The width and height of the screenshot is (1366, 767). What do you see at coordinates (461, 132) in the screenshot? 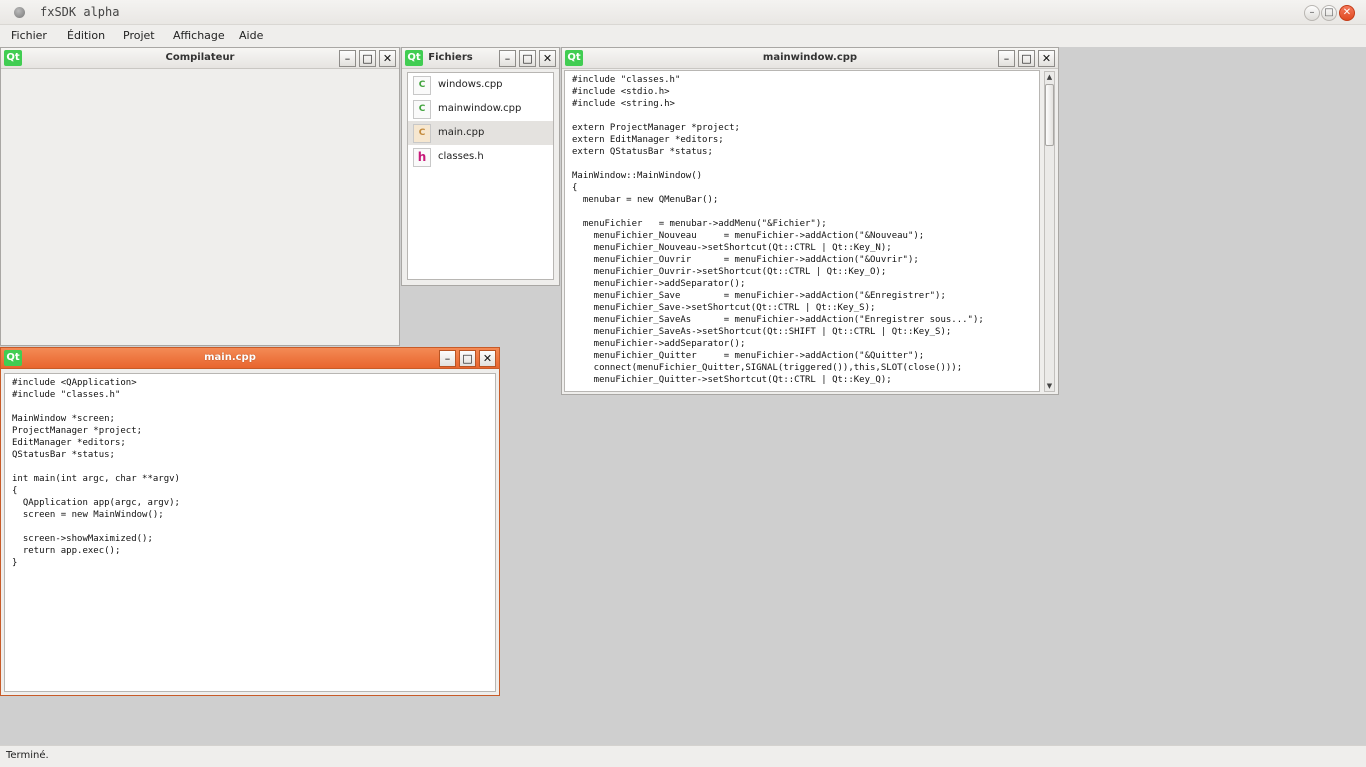
I see `file-name: main.cpp` at bounding box center [461, 132].